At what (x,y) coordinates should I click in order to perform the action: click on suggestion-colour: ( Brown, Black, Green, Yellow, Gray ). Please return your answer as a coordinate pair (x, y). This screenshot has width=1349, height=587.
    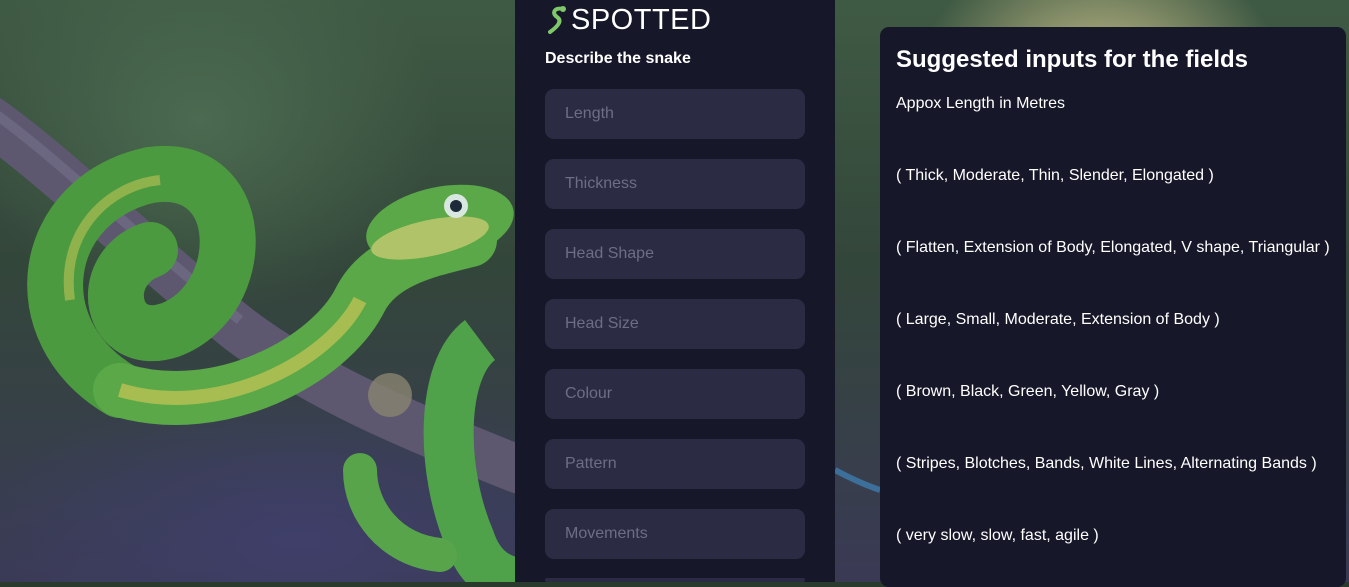
    Looking at the image, I should click on (1028, 391).